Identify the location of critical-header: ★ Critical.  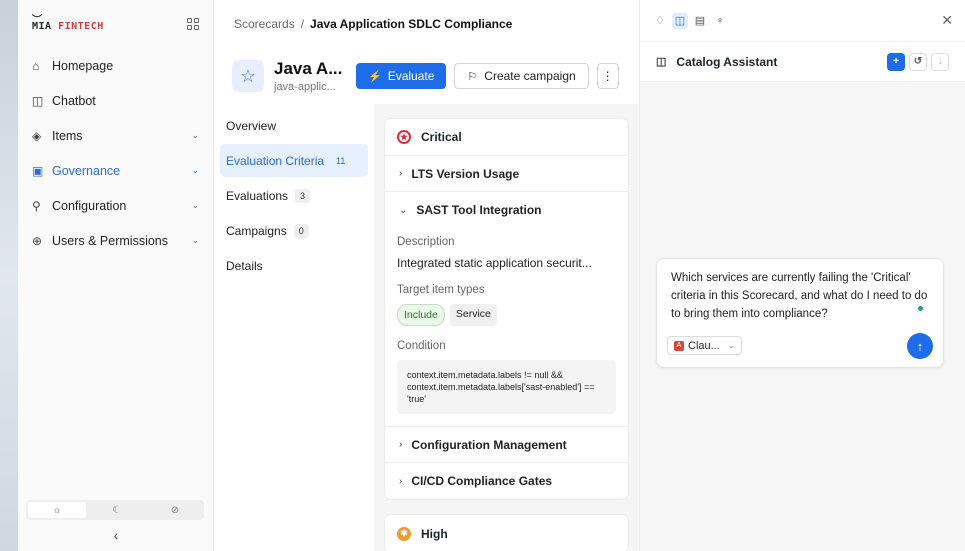
(506, 137).